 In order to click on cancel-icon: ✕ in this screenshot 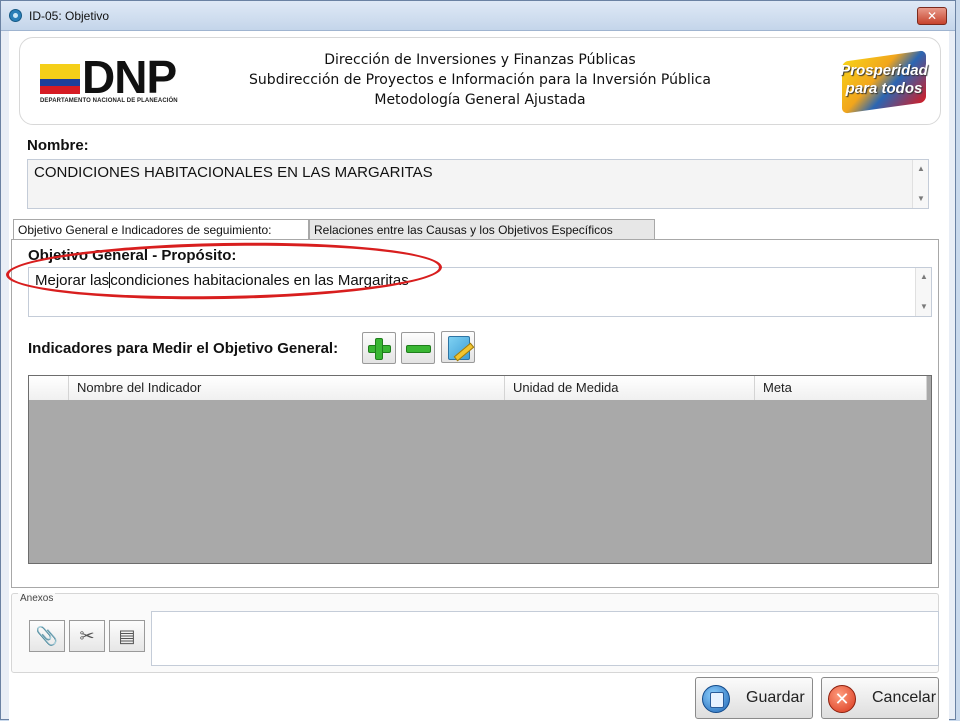, I will do `click(842, 699)`.